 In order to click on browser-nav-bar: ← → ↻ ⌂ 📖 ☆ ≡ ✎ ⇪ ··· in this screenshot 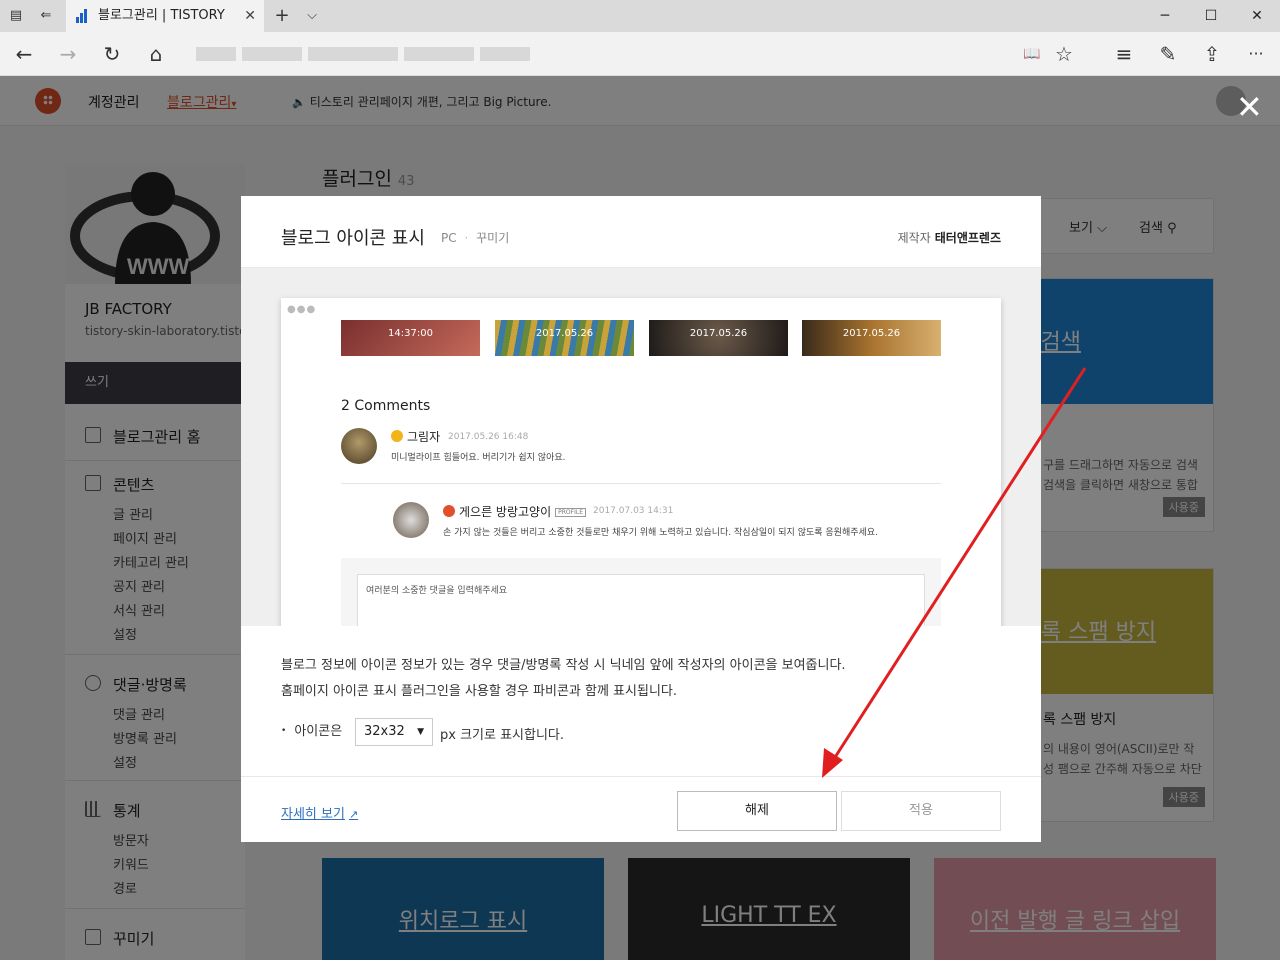, I will do `click(640, 54)`.